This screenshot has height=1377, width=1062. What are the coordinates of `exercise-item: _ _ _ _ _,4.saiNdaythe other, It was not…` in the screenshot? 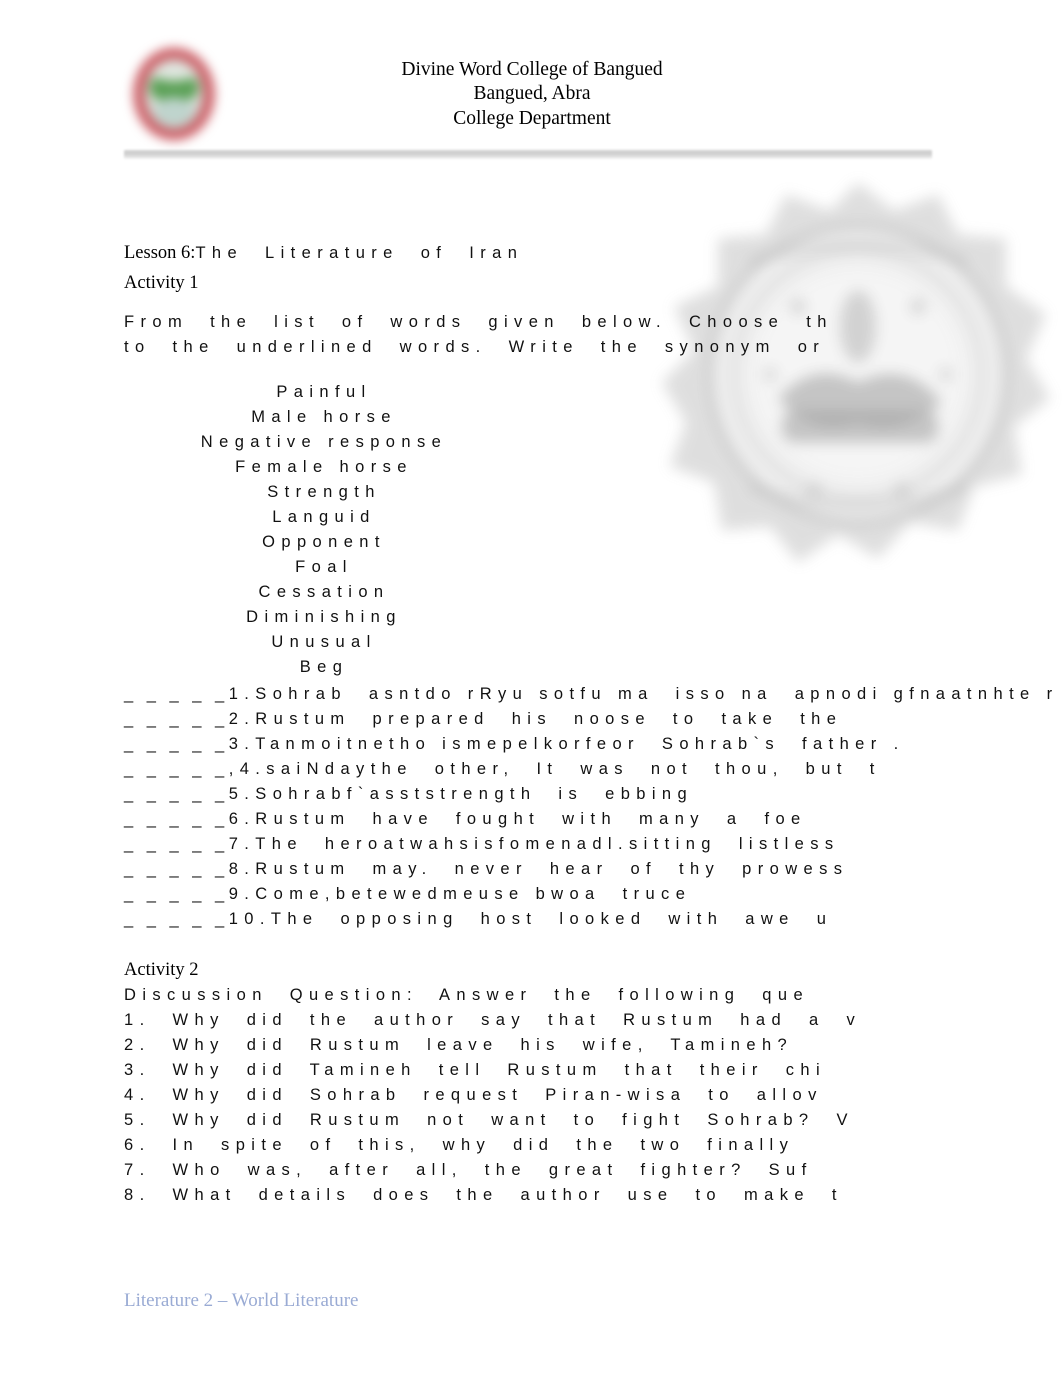 It's located at (502, 769).